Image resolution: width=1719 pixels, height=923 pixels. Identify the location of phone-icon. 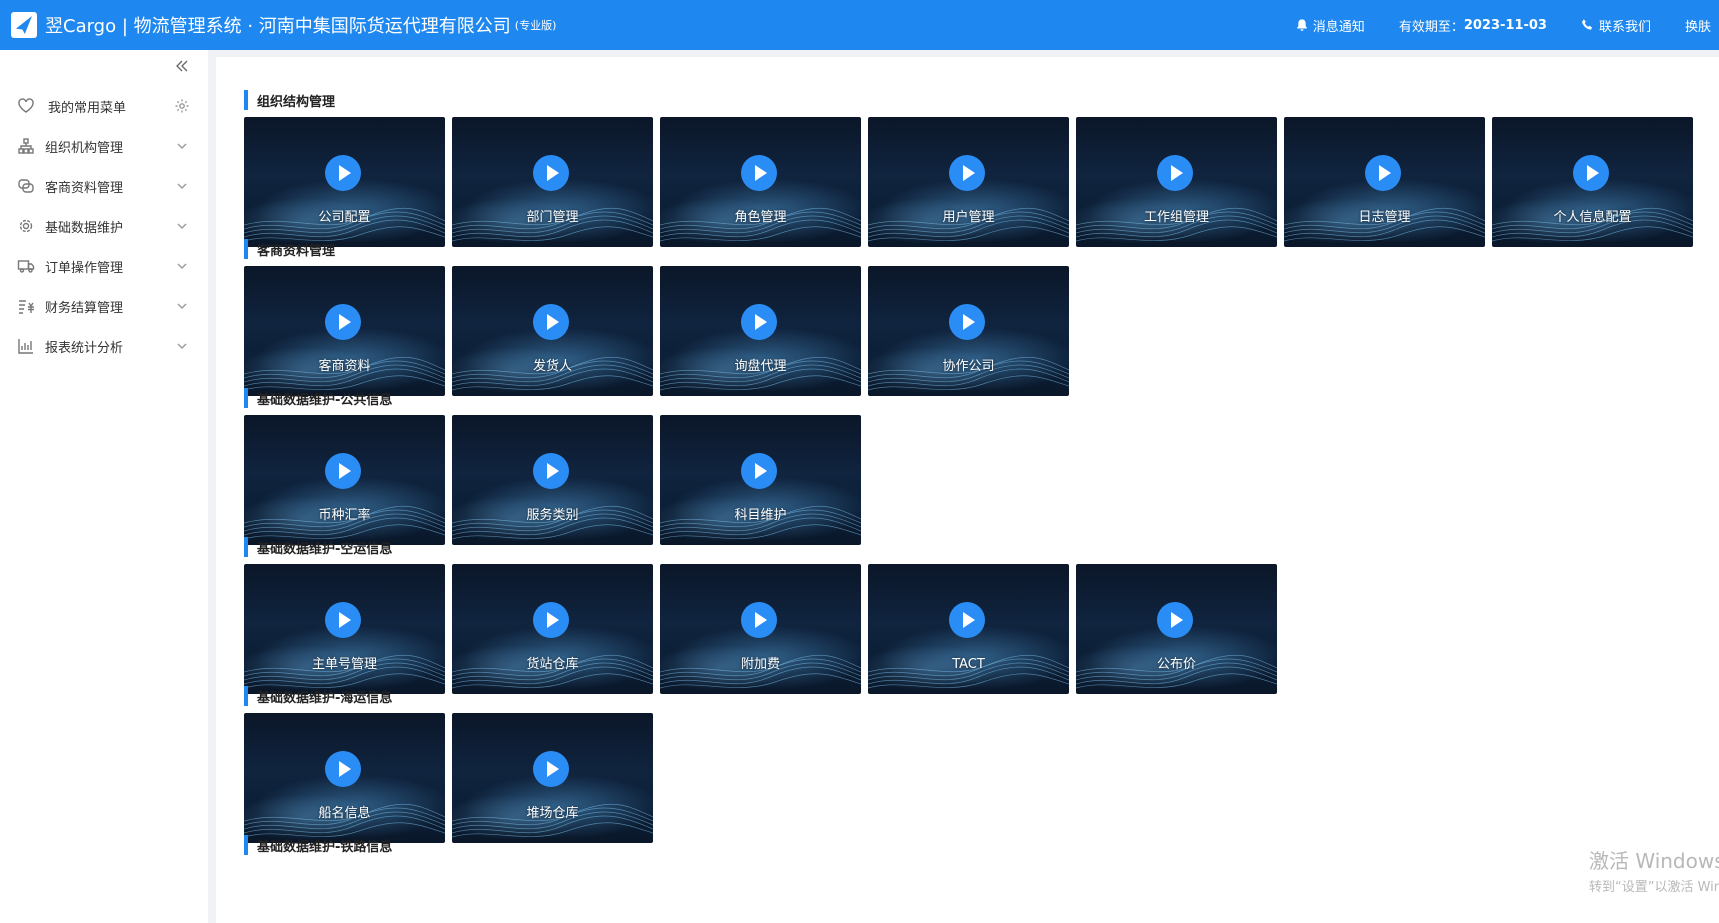
(1587, 24).